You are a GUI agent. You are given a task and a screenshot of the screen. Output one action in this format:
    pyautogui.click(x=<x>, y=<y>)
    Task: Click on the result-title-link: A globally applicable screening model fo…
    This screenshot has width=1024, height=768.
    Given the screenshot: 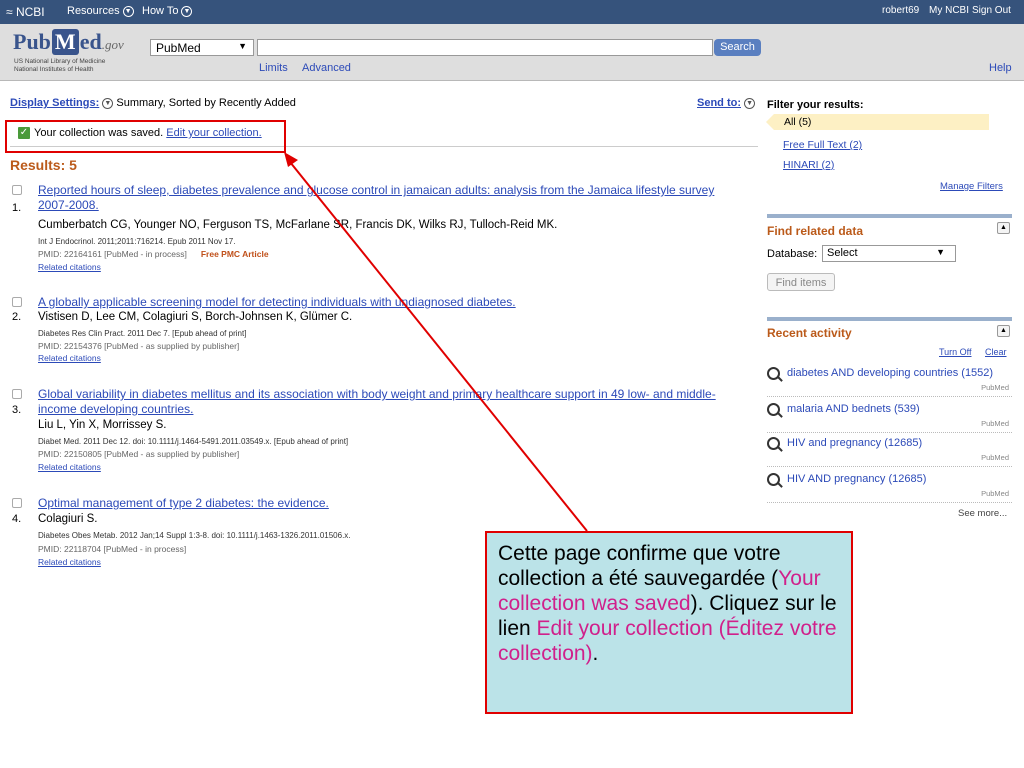 What is the action you would take?
    pyautogui.click(x=393, y=302)
    